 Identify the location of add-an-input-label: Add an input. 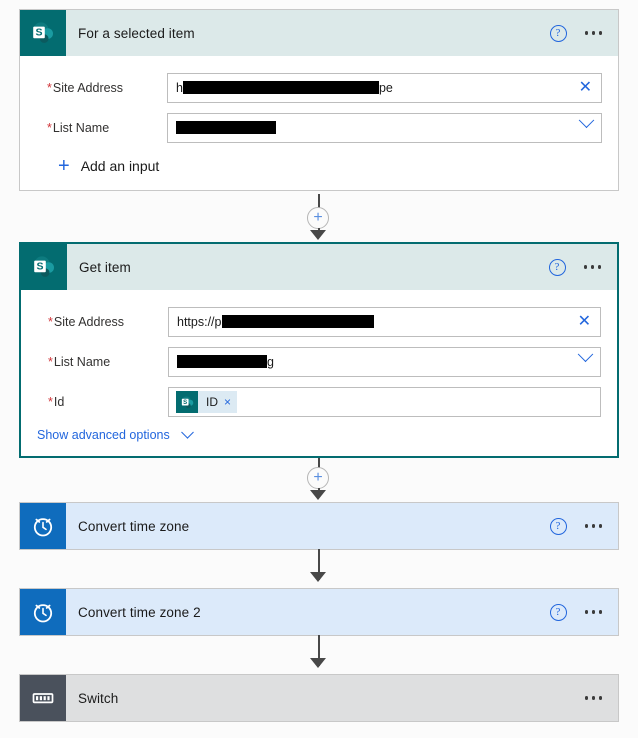
(120, 166).